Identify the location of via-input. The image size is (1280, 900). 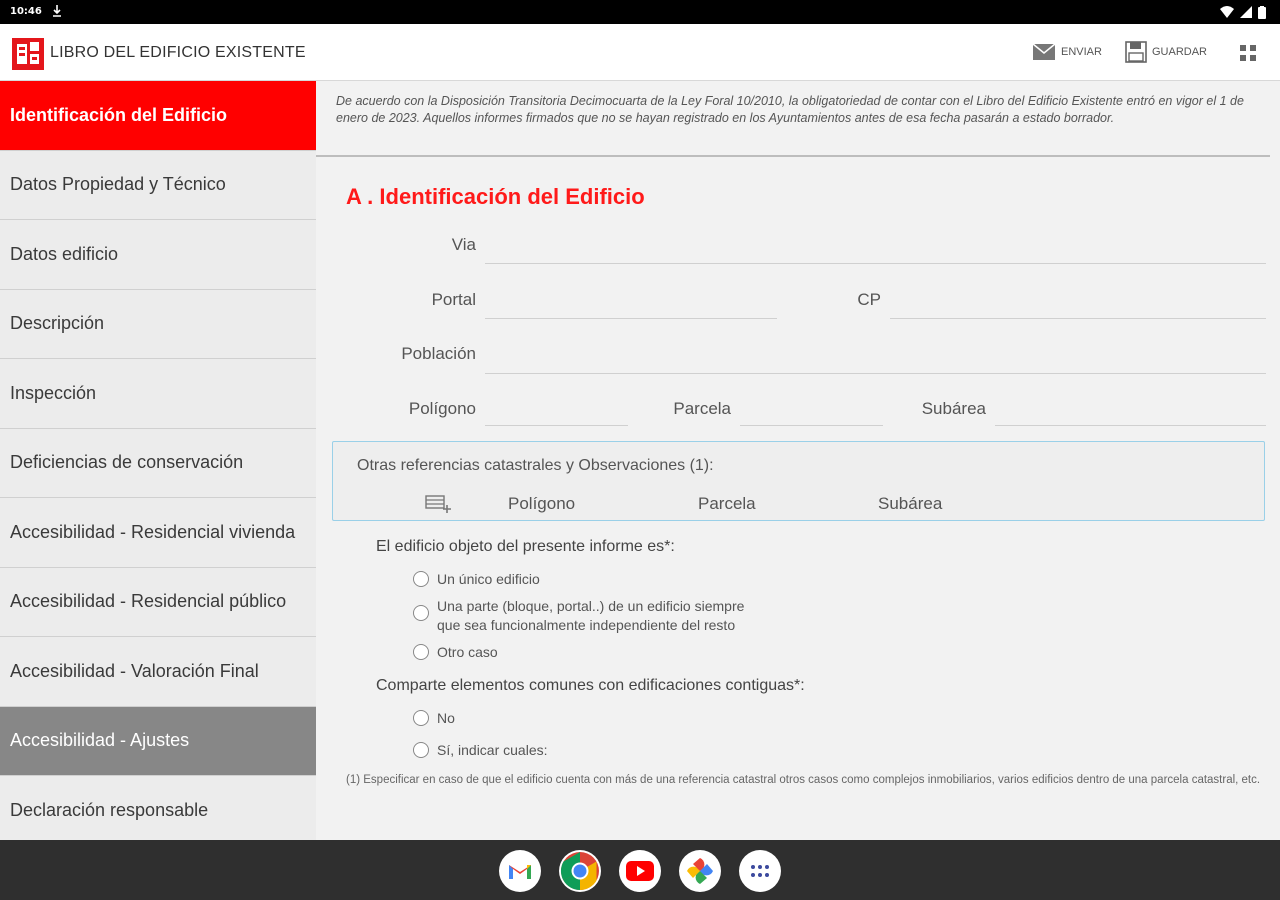
(875, 251).